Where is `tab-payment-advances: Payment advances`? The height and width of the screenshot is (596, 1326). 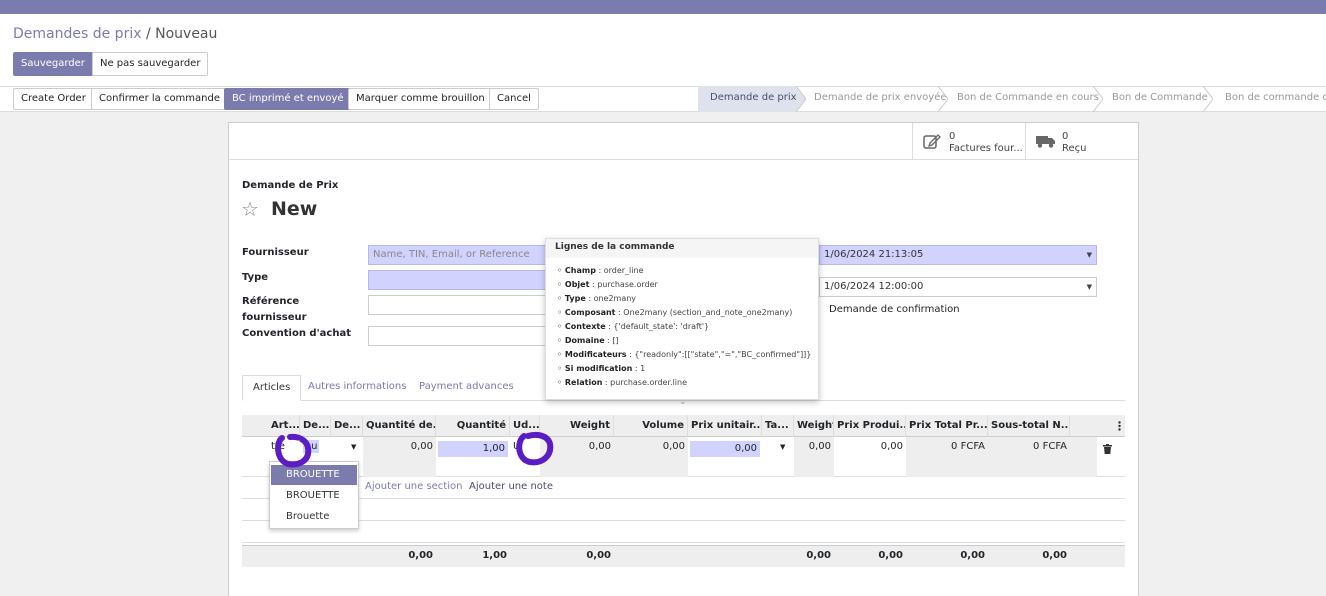
tab-payment-advances: Payment advances is located at coordinates (466, 388).